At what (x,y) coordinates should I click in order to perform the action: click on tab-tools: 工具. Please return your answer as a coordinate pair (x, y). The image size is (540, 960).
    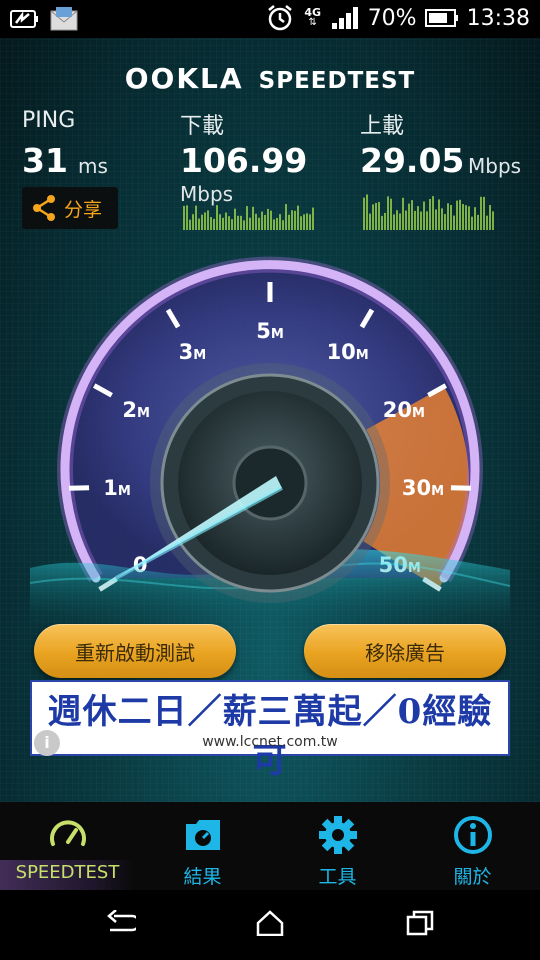
    Looking at the image, I should click on (337, 846).